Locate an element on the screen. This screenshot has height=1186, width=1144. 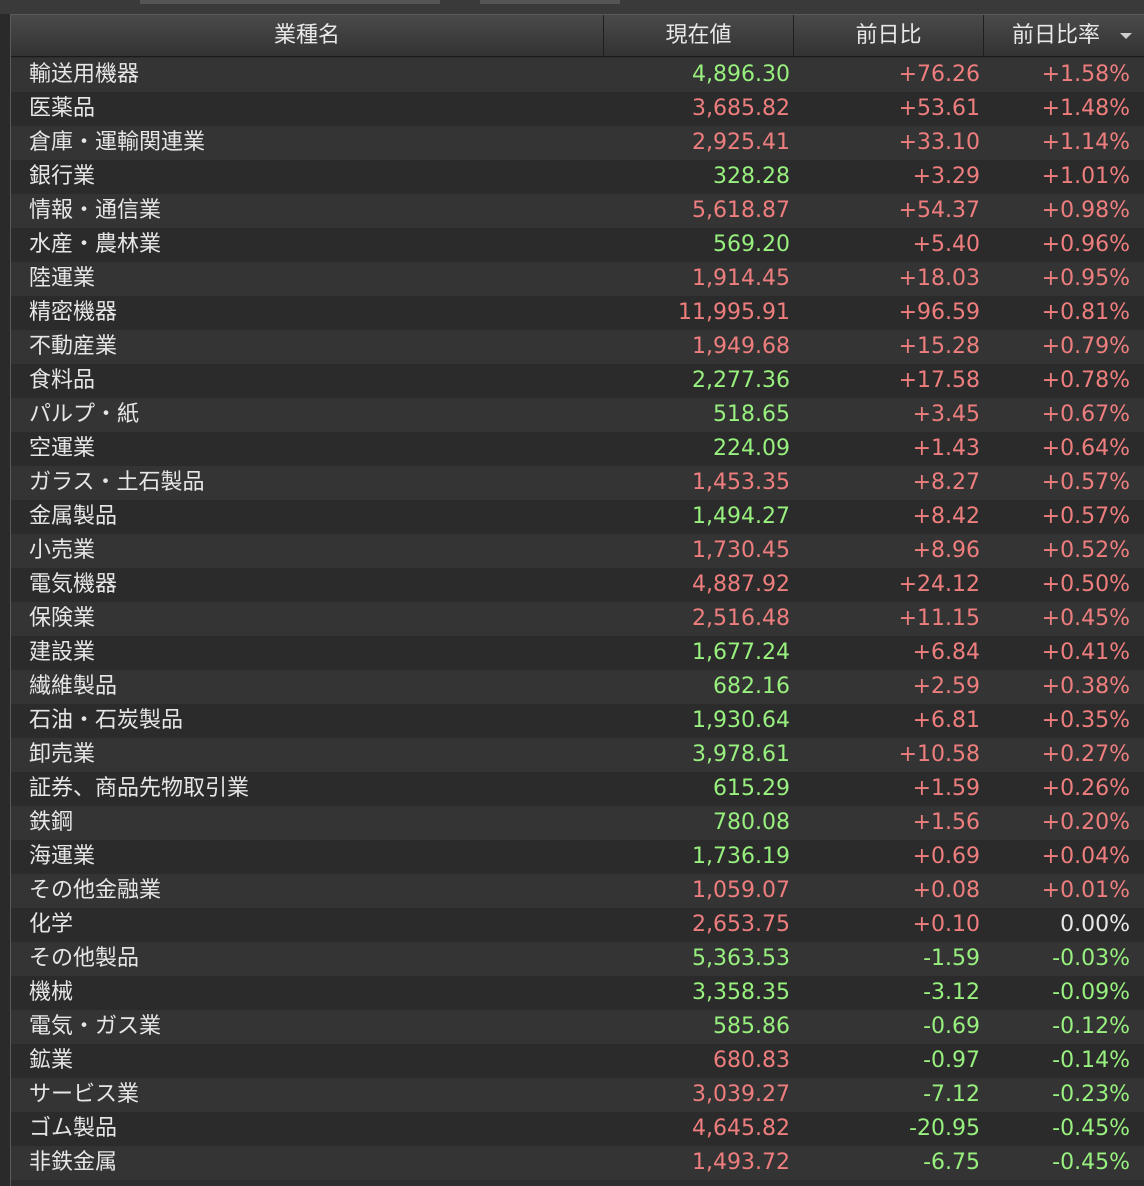
table-row: サービス業 3,039.27 -7.12 -0.23% is located at coordinates (577, 1095).